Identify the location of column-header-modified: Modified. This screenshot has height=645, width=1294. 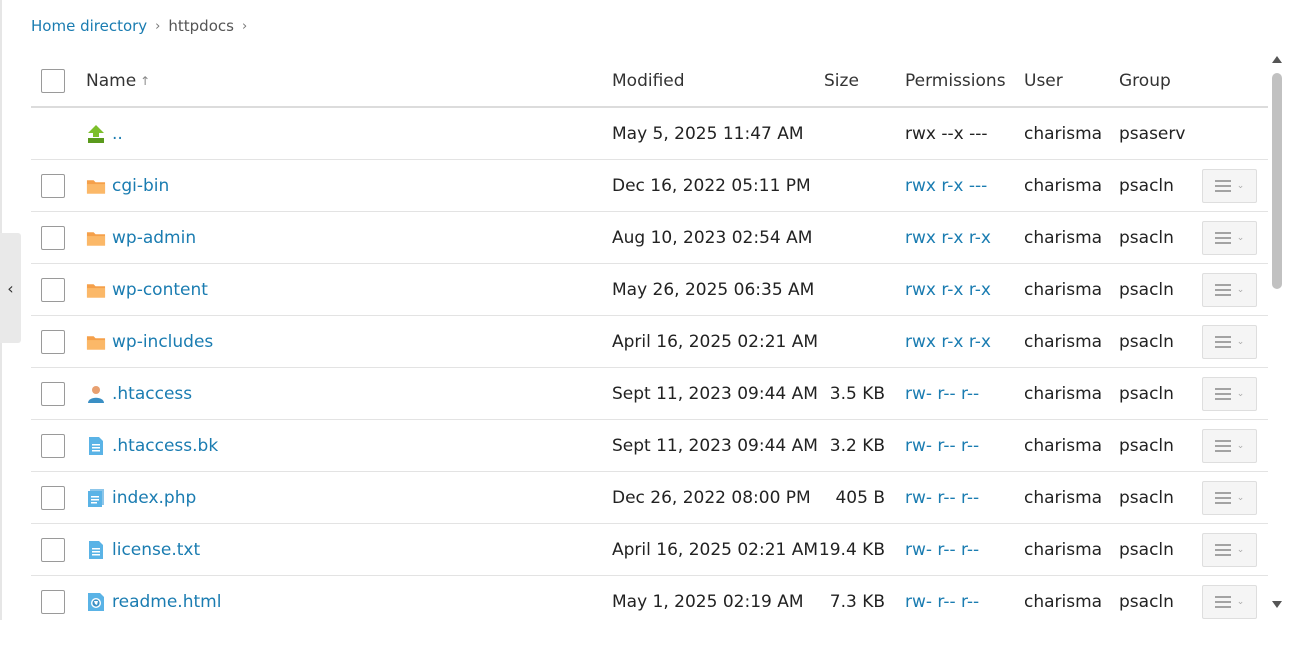
(648, 81).